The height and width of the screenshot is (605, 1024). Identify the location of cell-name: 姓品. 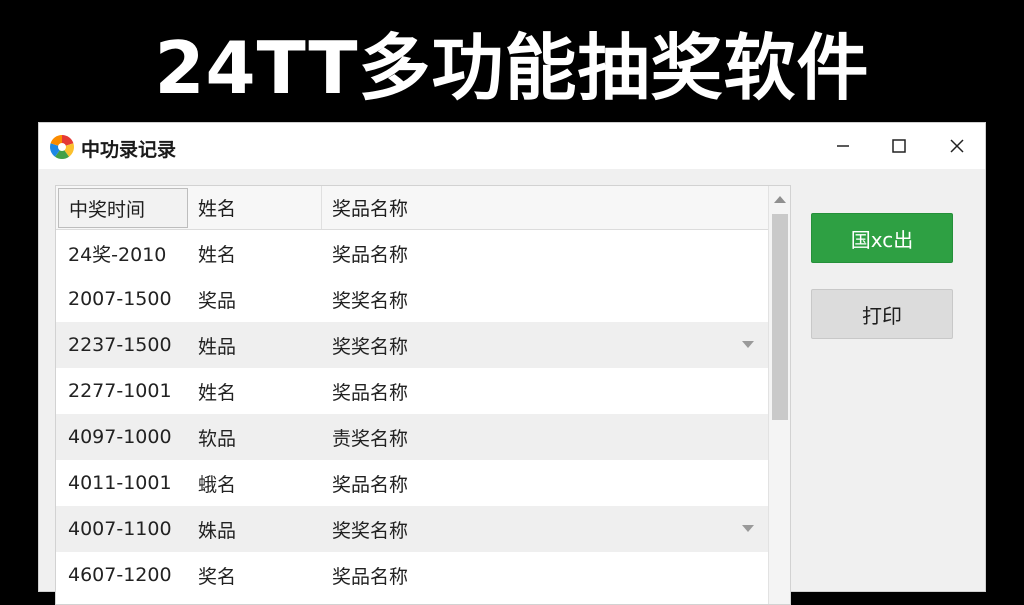
(217, 346).